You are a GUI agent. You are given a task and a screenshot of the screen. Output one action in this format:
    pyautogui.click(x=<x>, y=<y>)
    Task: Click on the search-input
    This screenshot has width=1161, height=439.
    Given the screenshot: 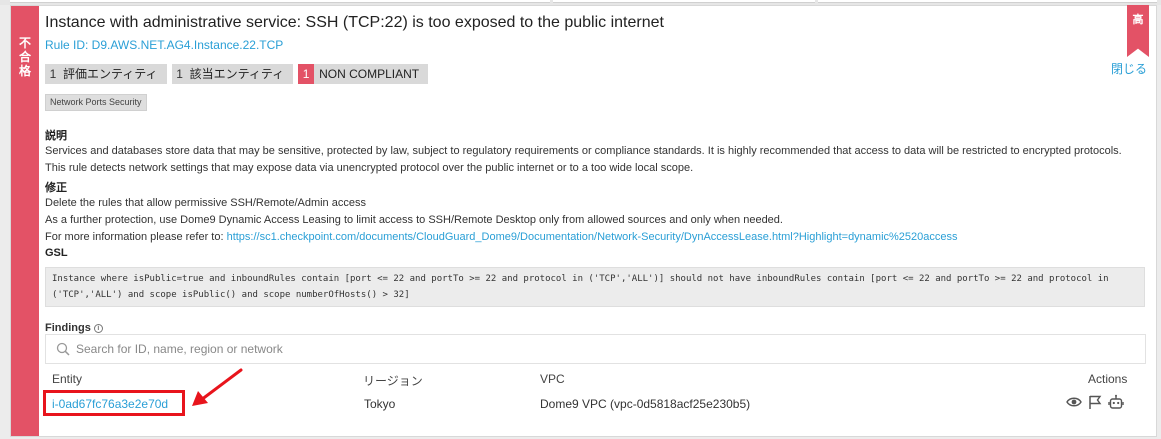 What is the action you would take?
    pyautogui.click(x=526, y=349)
    